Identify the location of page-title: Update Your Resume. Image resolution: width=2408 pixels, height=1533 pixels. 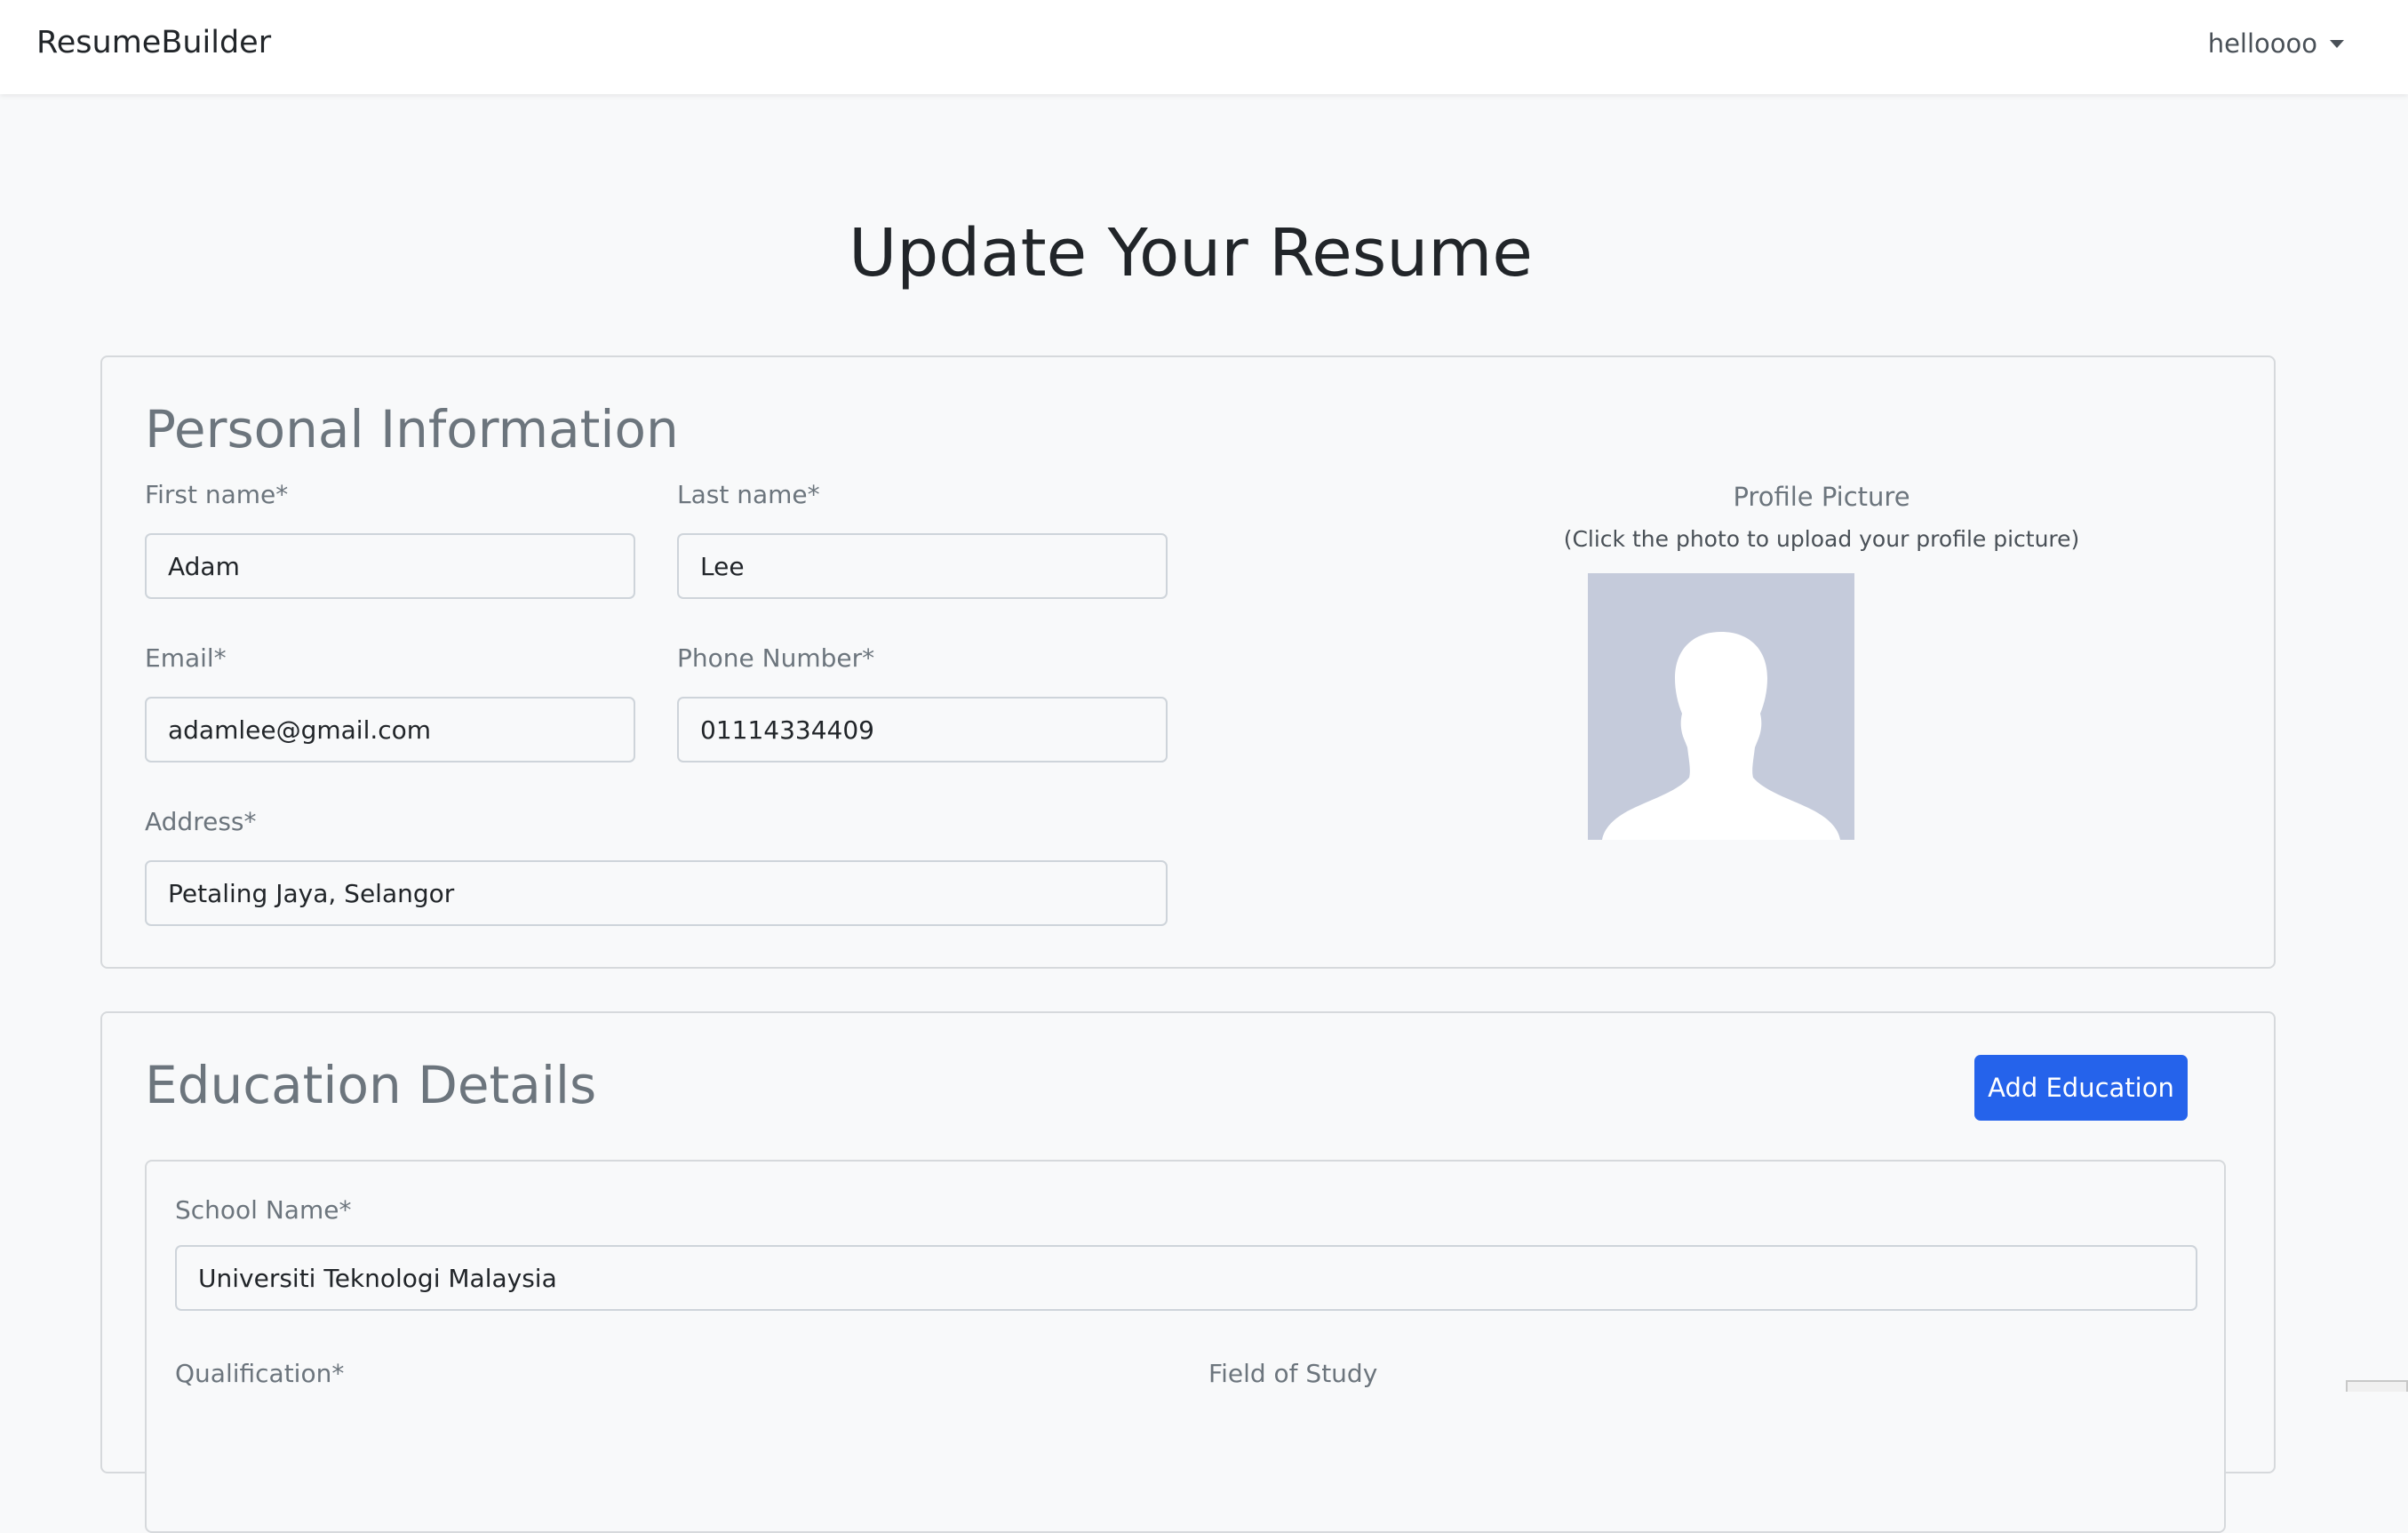
(1191, 253).